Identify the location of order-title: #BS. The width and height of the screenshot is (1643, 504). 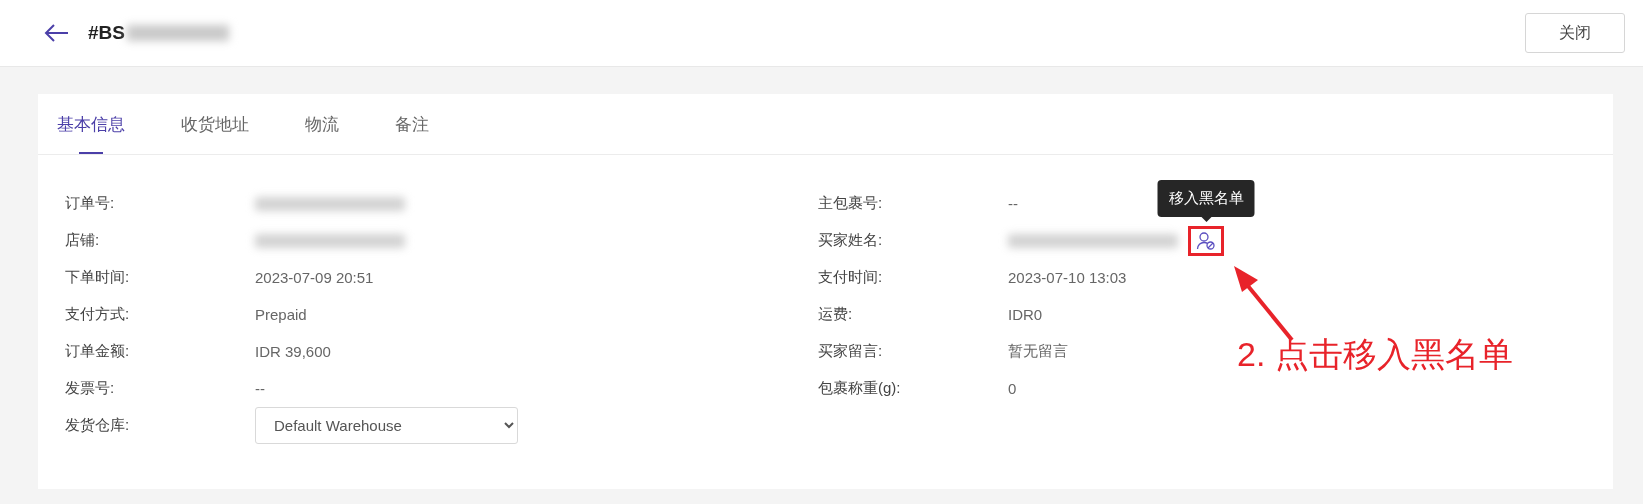
(106, 33).